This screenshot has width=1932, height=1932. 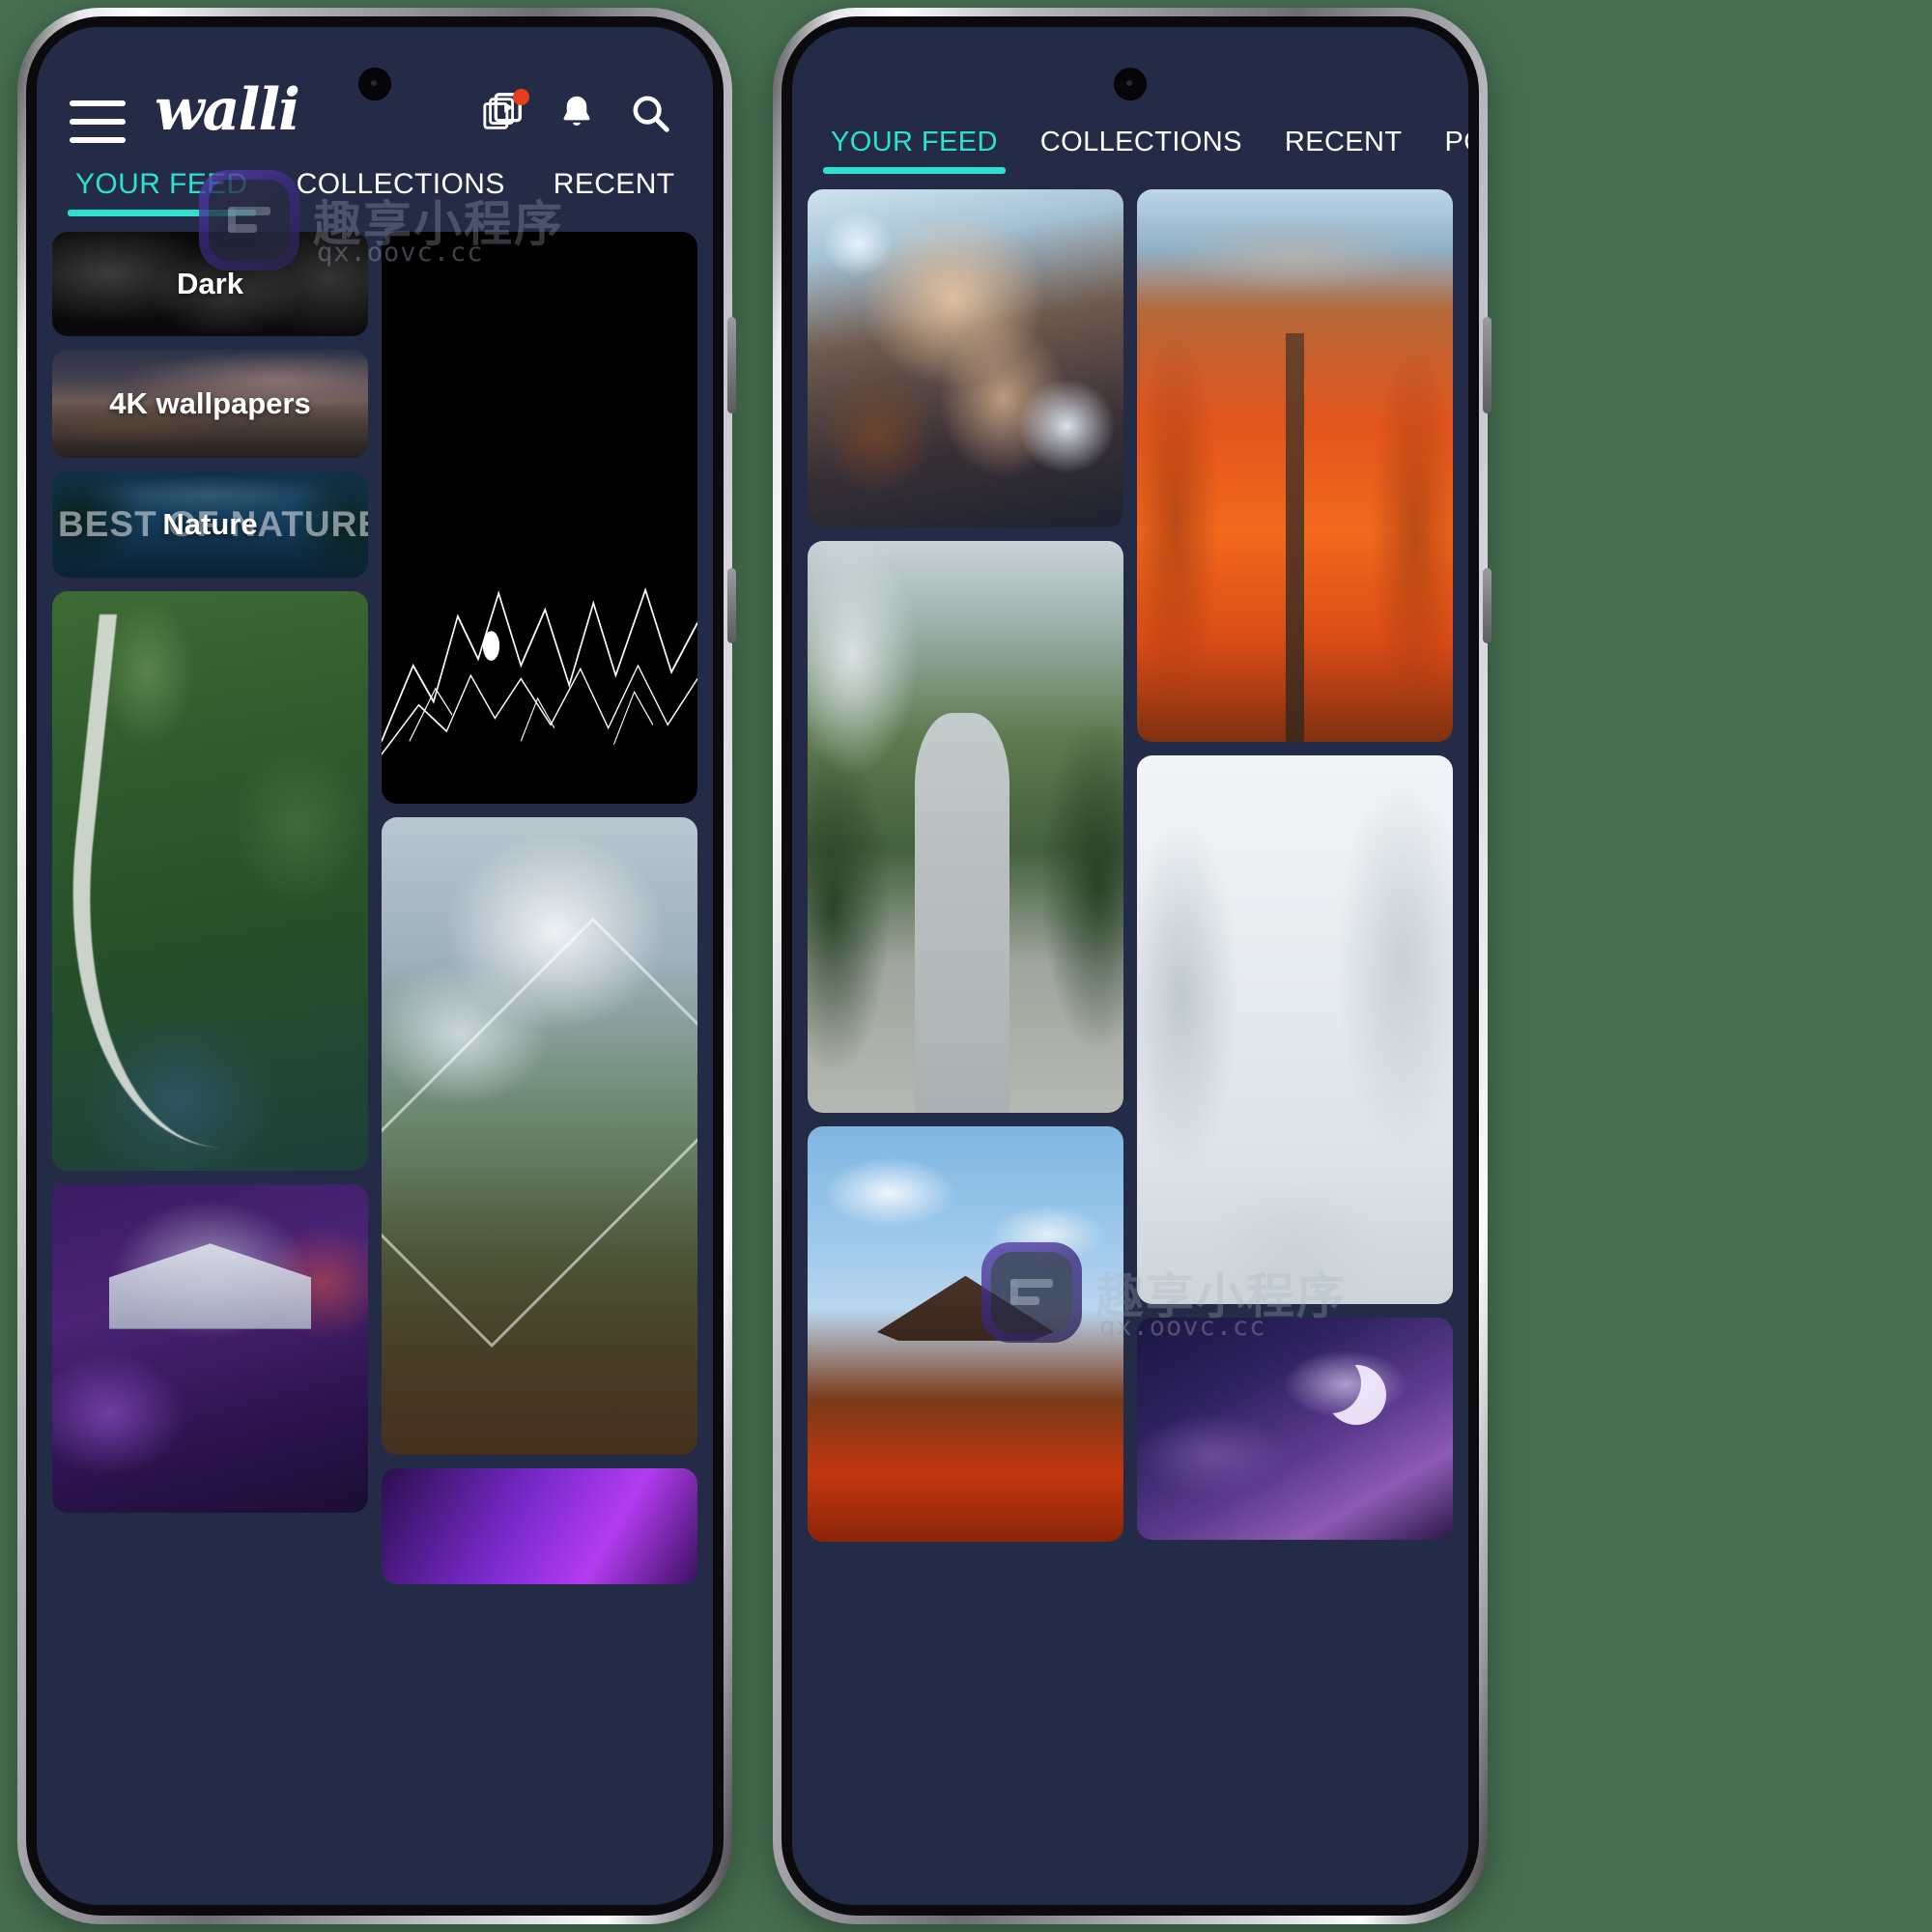 I want to click on hamburger-menu-icon, so click(x=98, y=121).